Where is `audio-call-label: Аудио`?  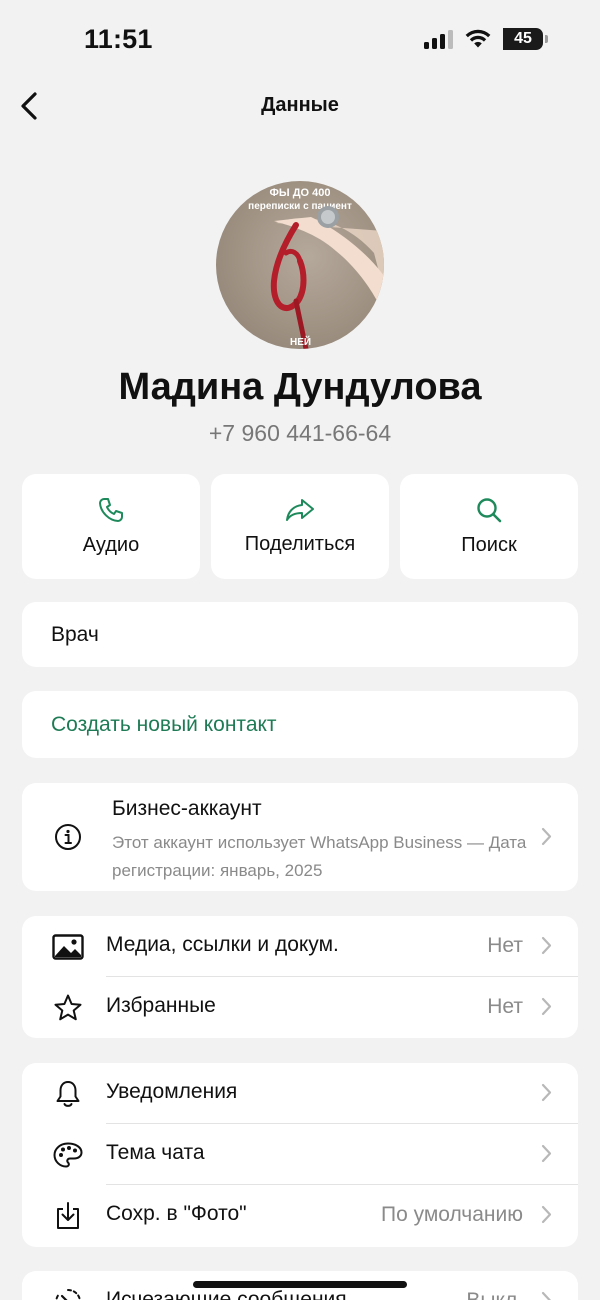 audio-call-label: Аудио is located at coordinates (111, 545).